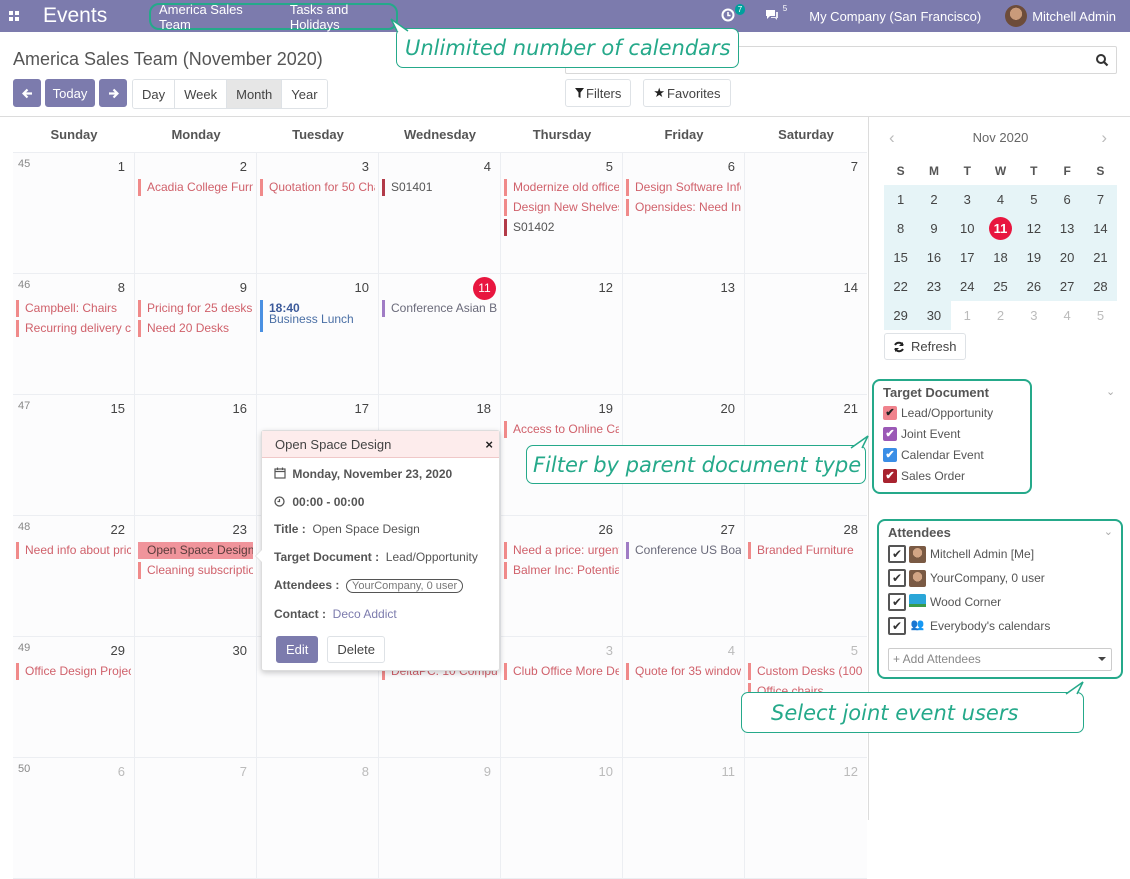 This screenshot has width=1130, height=879. I want to click on mini-day-other-month: 4, so click(1067, 315).